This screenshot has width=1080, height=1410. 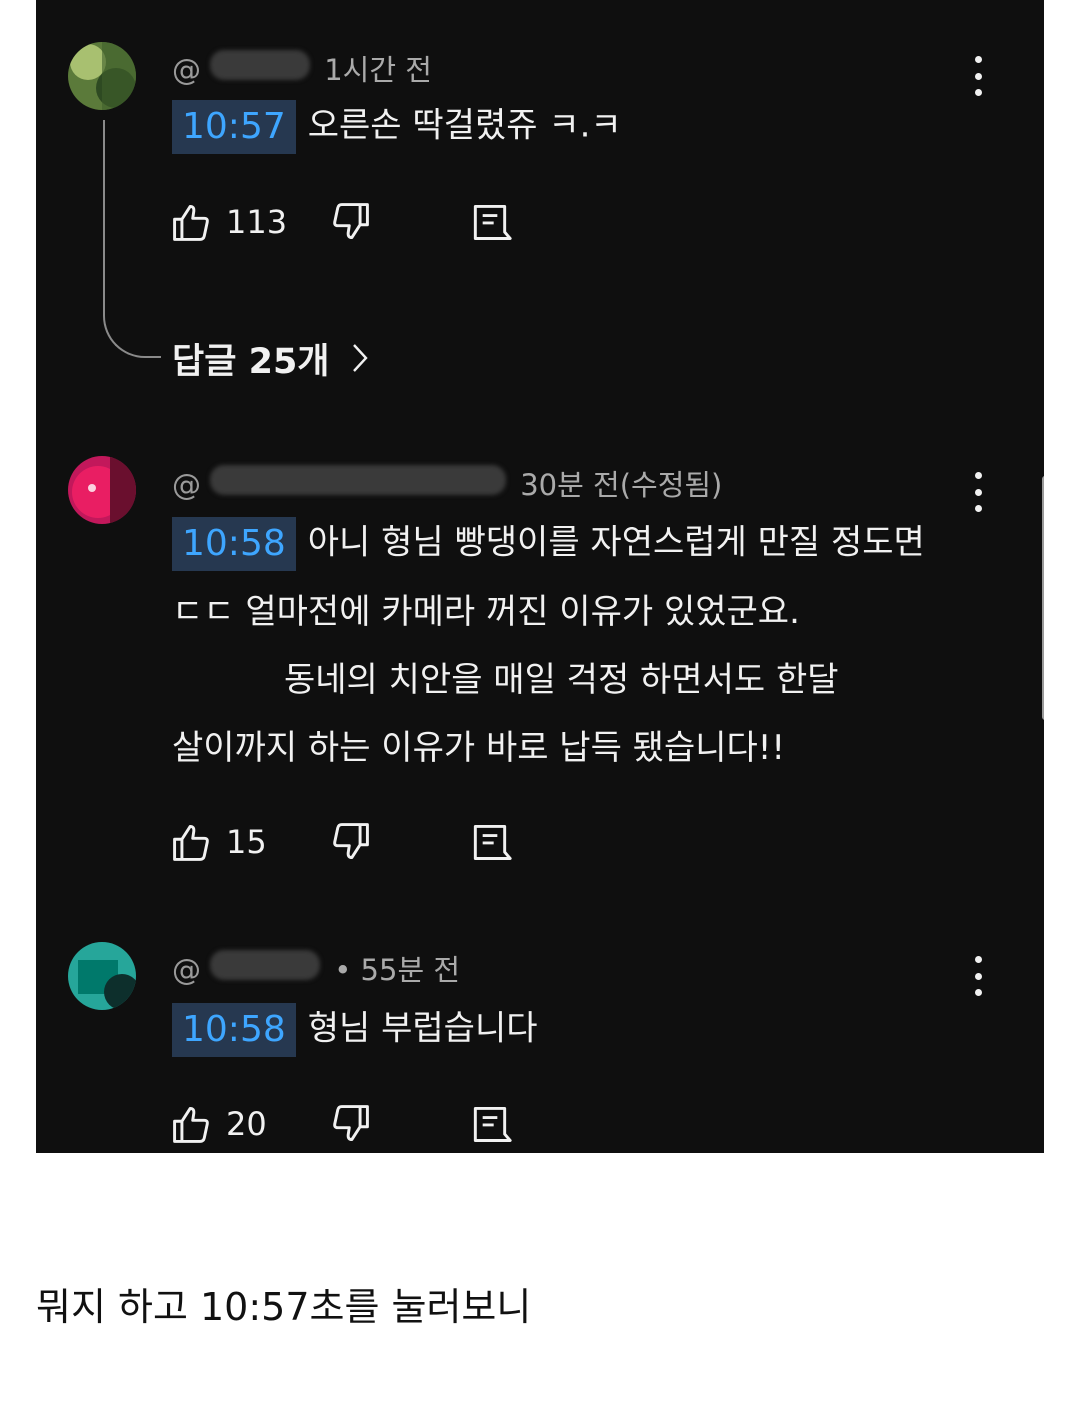 I want to click on comment-text: 10:58 아니 형님 빵댕이를 자연스럽게 만질 정도면, so click(x=548, y=544).